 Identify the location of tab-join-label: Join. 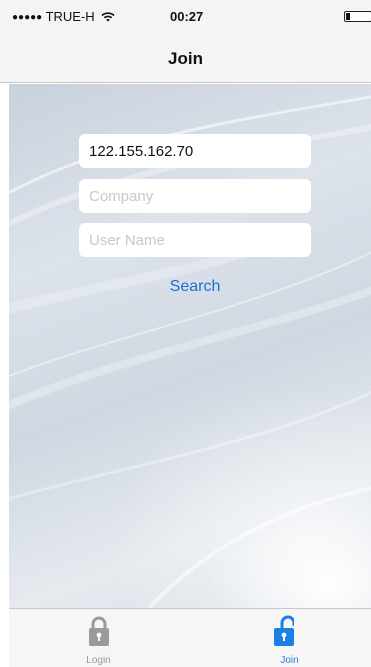
(289, 660).